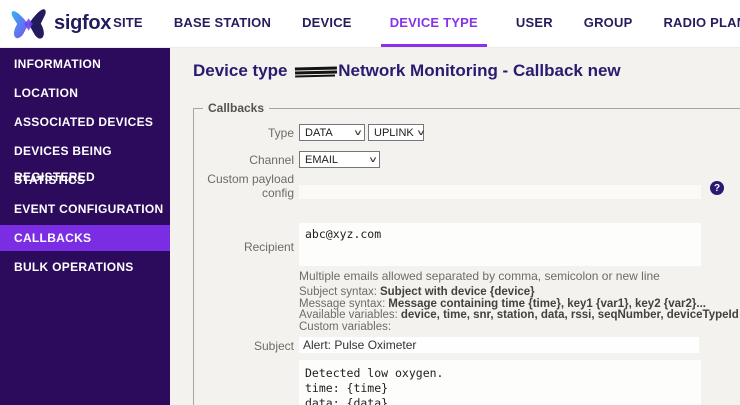 The height and width of the screenshot is (405, 740). I want to click on redacted-device-type-name, so click(316, 71).